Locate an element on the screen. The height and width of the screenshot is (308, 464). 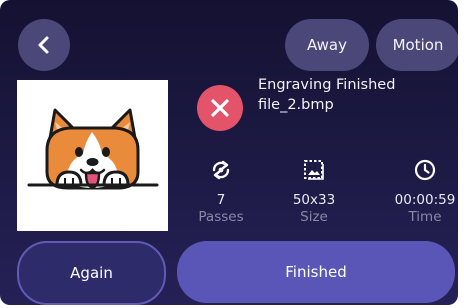
close-icon is located at coordinates (220, 108).